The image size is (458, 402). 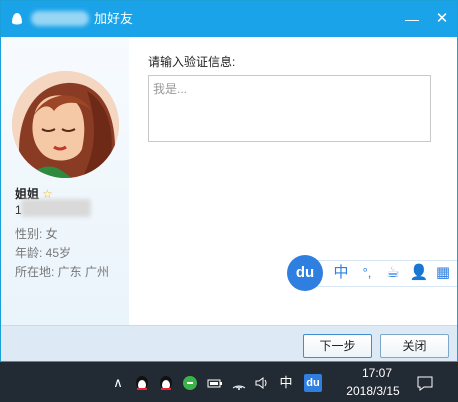 I want to click on blurred-nickname, so click(x=60, y=18).